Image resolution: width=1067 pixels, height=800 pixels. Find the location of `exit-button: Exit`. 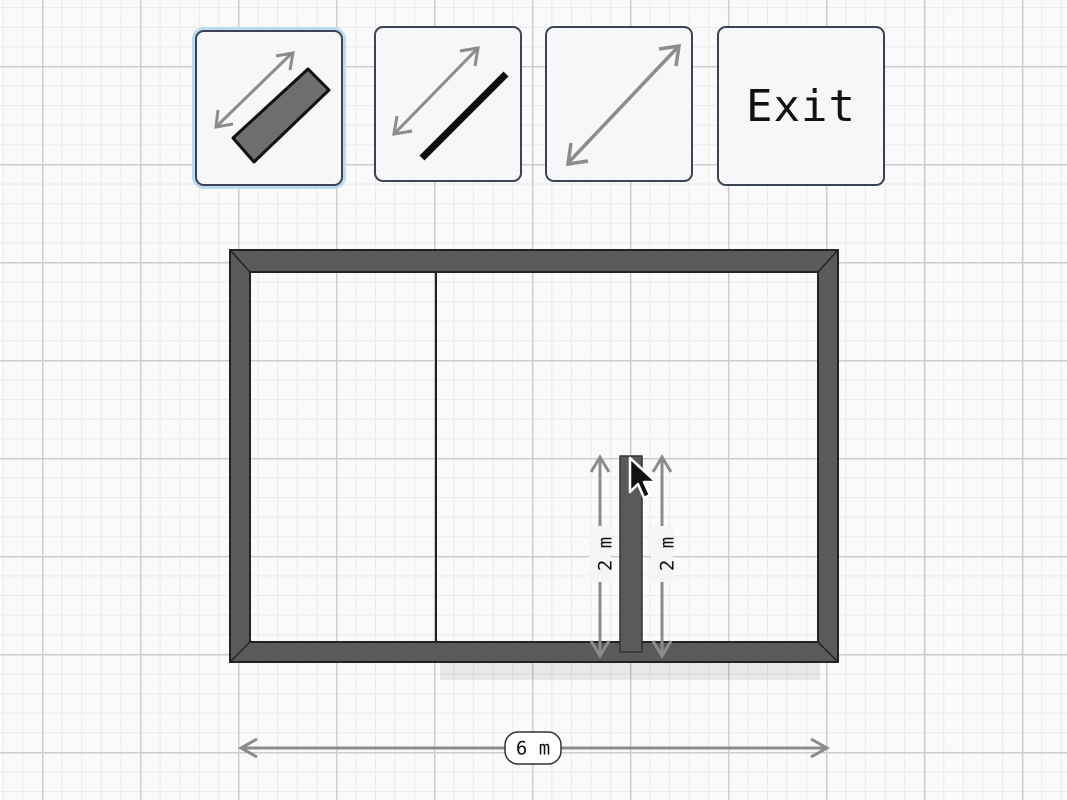

exit-button: Exit is located at coordinates (801, 106).